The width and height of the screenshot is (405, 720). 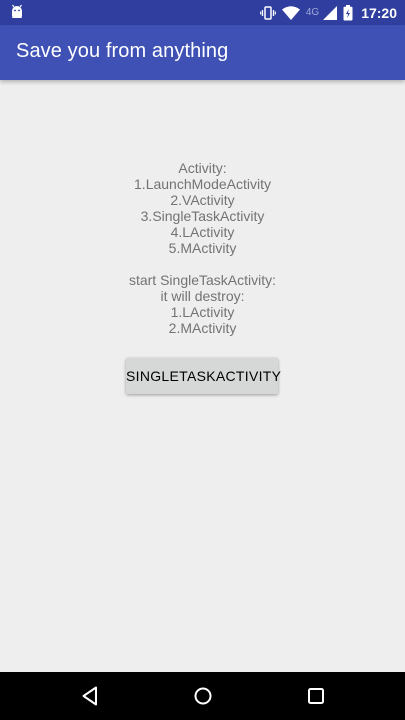 What do you see at coordinates (202, 184) in the screenshot?
I see `activity-item: 1.LaunchModeActivity` at bounding box center [202, 184].